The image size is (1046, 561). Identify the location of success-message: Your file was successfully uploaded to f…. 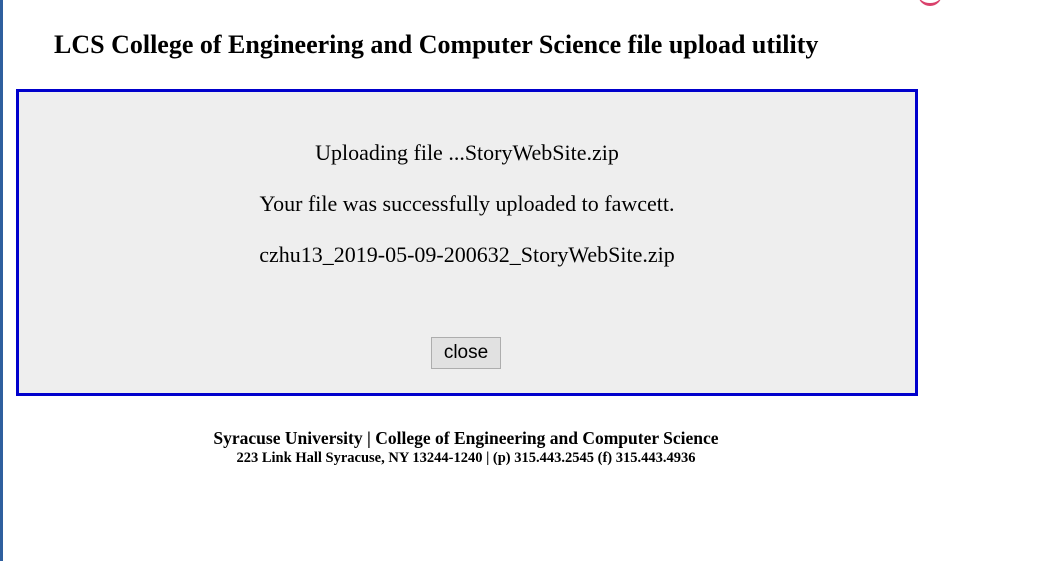
(467, 203).